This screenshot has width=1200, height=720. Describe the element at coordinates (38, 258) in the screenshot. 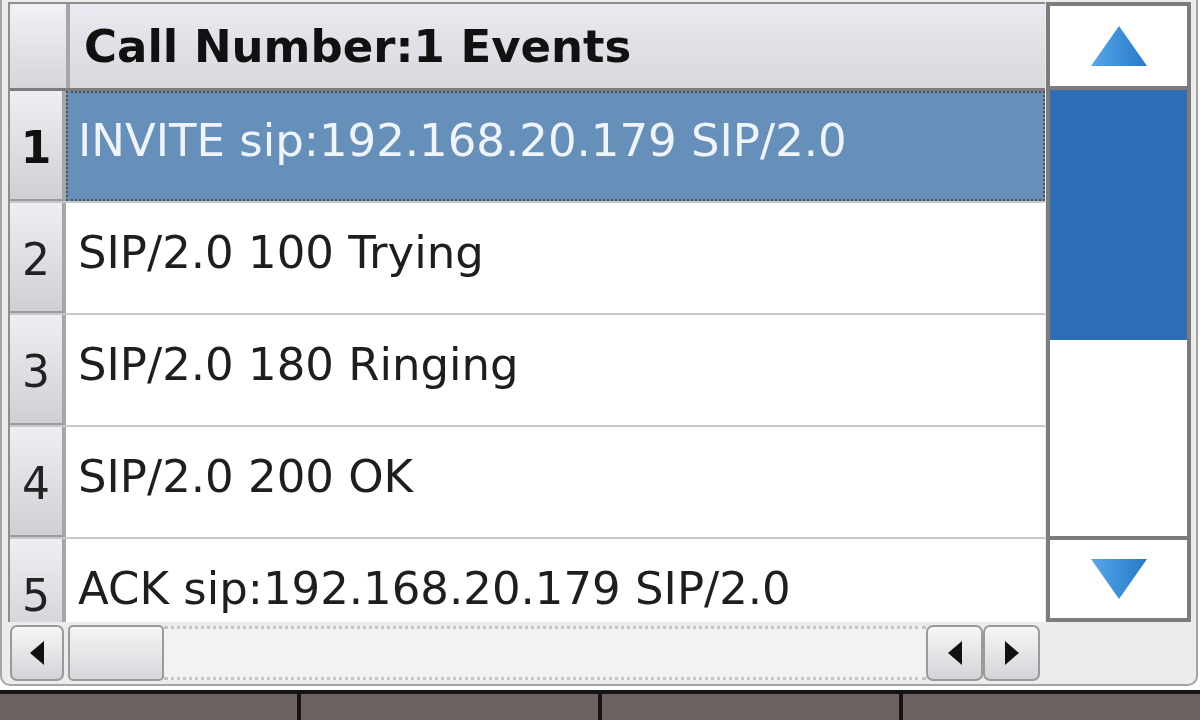

I see `row-number-cell: 2` at that location.